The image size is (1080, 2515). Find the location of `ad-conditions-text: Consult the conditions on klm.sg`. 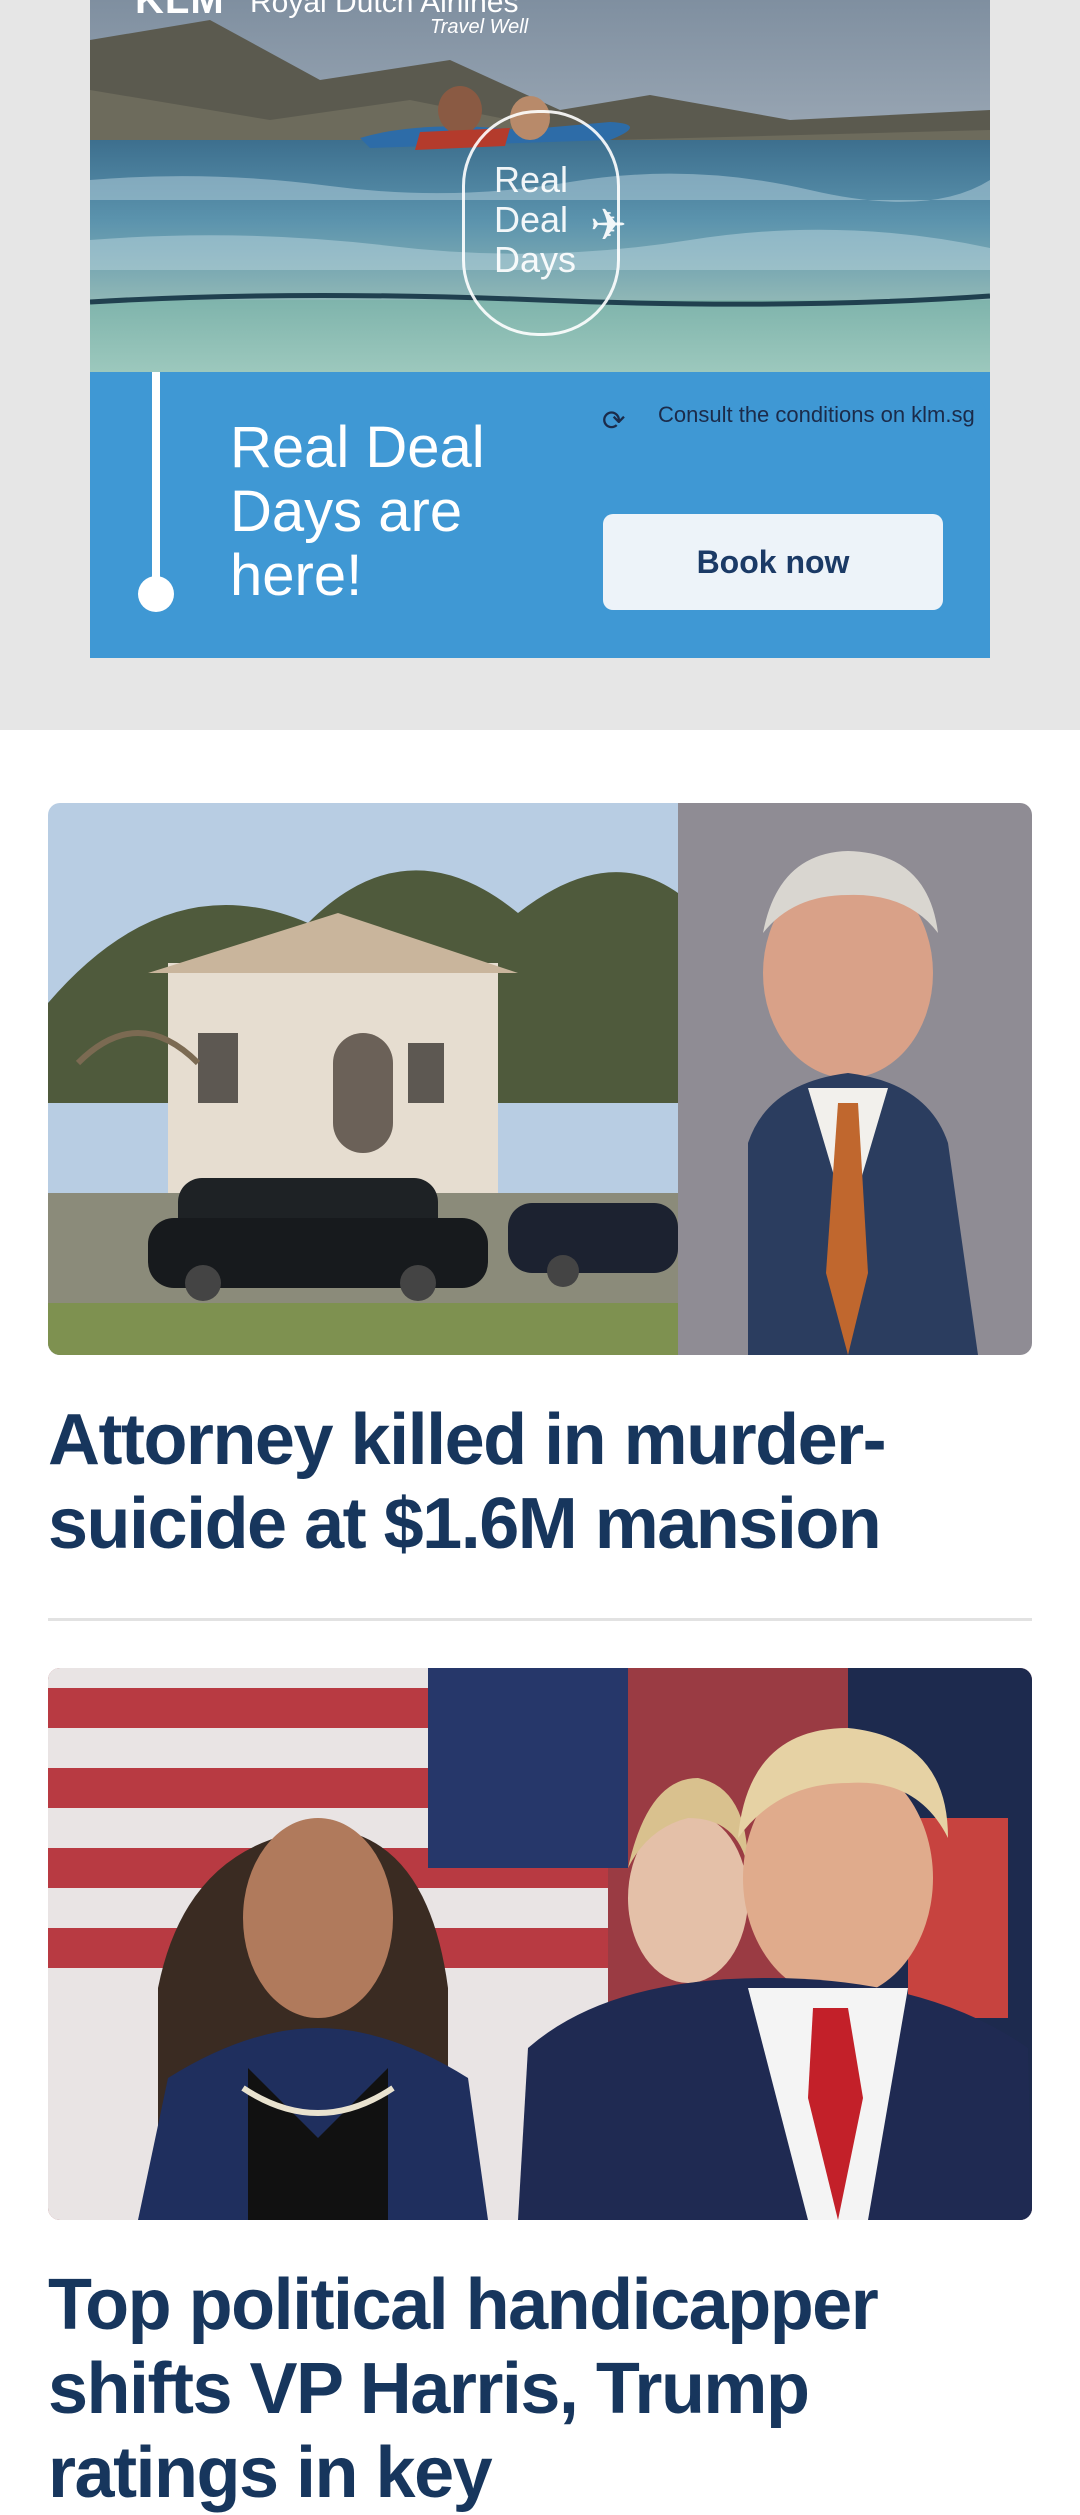

ad-conditions-text: Consult the conditions on klm.sg is located at coordinates (816, 414).